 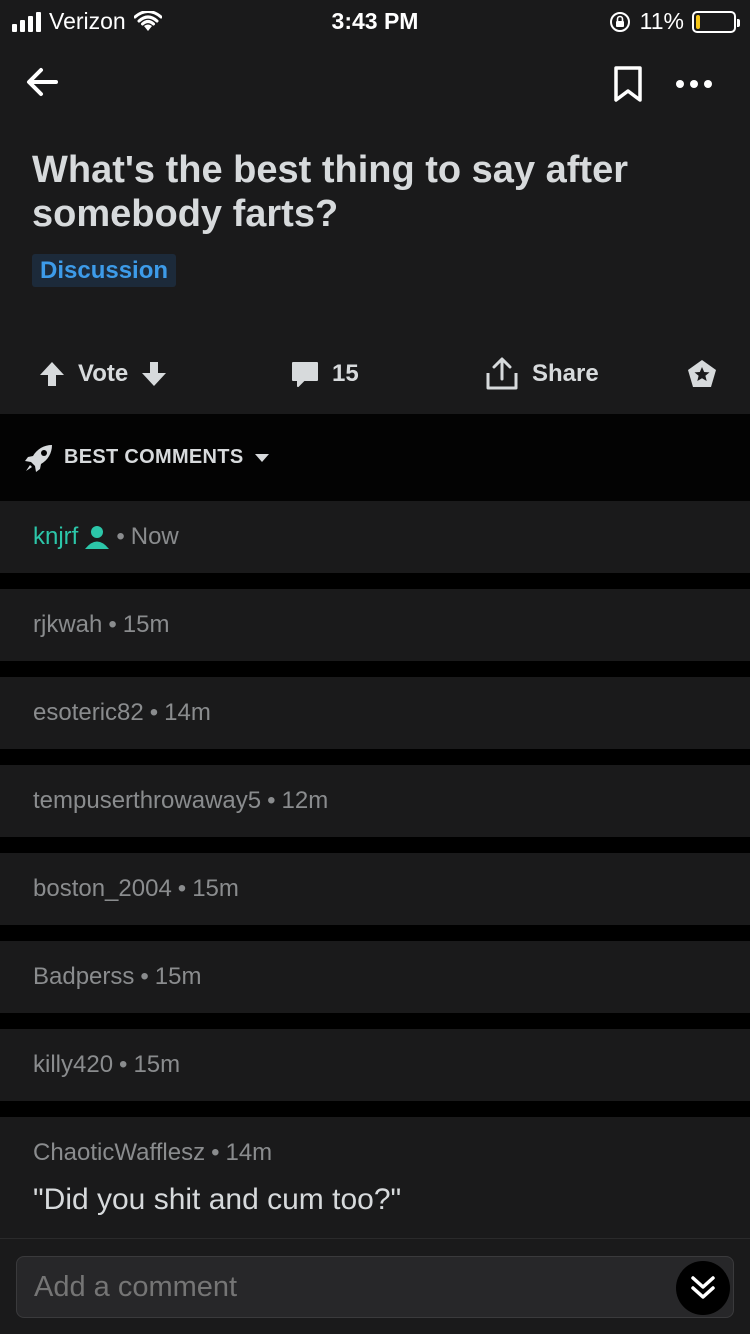 I want to click on comment-item: knjrf • Now, so click(x=375, y=537).